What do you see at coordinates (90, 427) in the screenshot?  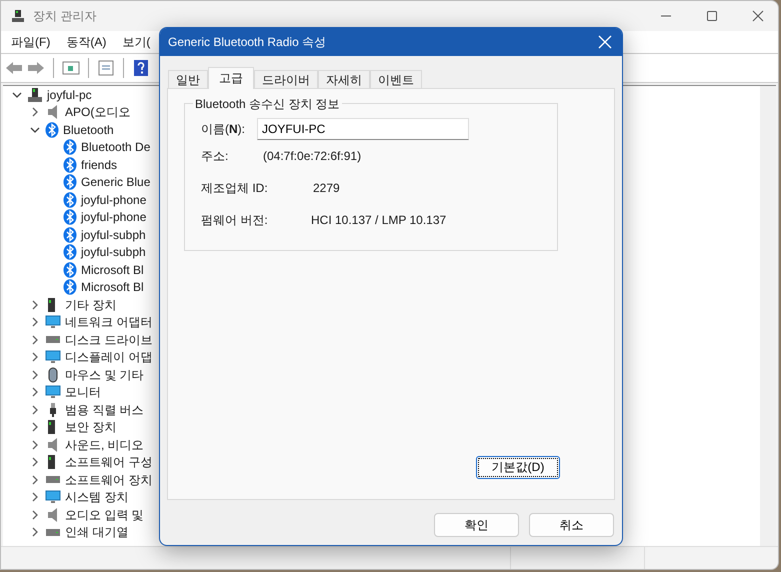 I see `tree-item: 보안 장치` at bounding box center [90, 427].